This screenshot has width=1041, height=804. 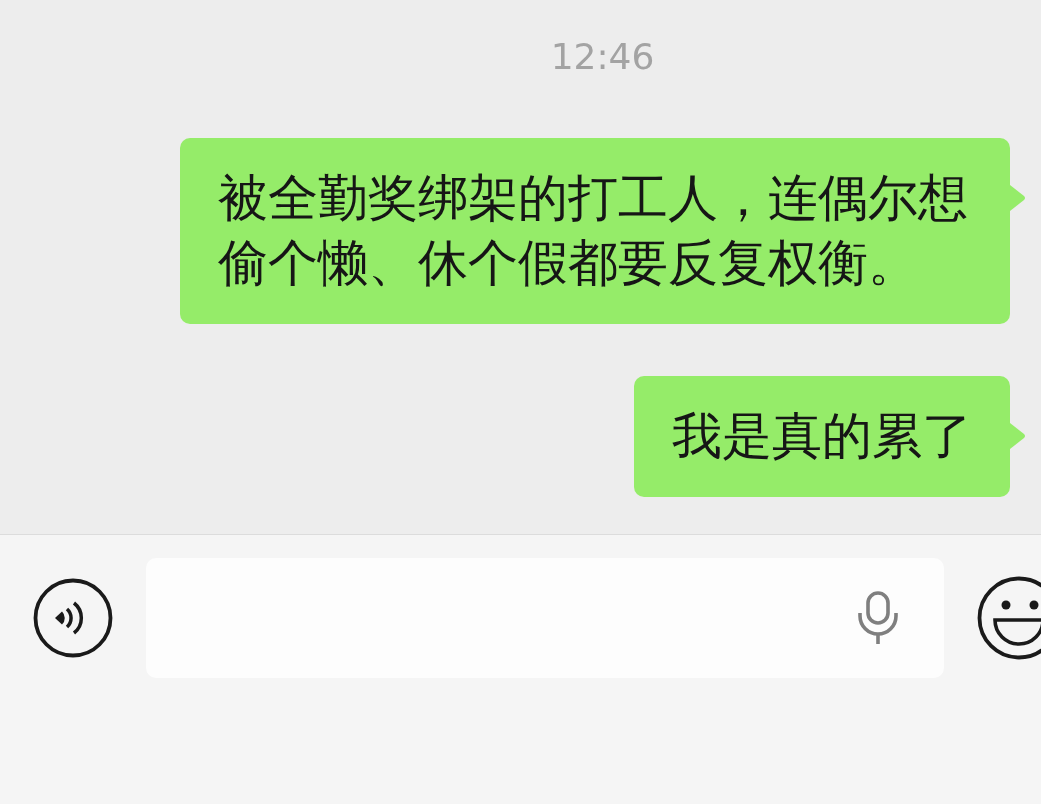 What do you see at coordinates (73, 618) in the screenshot?
I see `voice-icon` at bounding box center [73, 618].